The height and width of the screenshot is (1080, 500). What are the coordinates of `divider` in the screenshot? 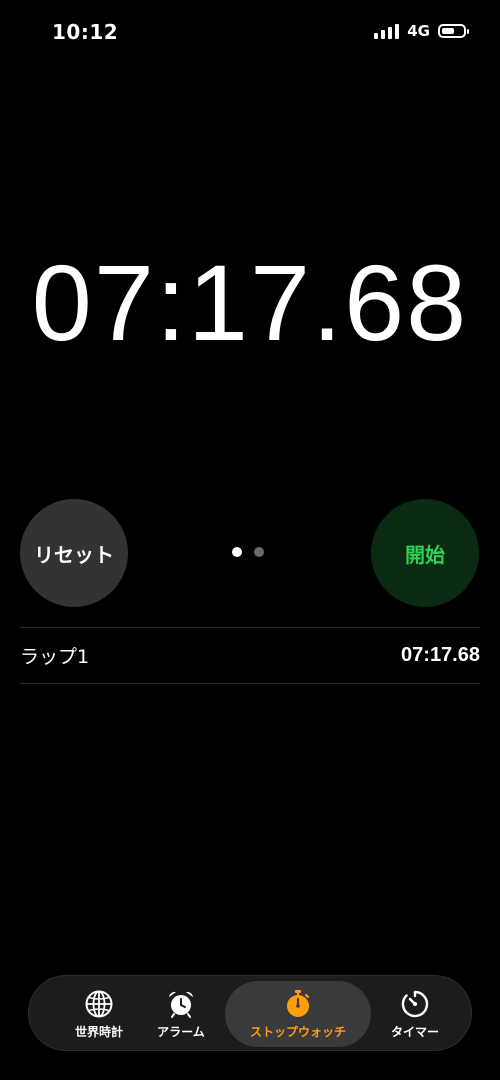 It's located at (250, 683).